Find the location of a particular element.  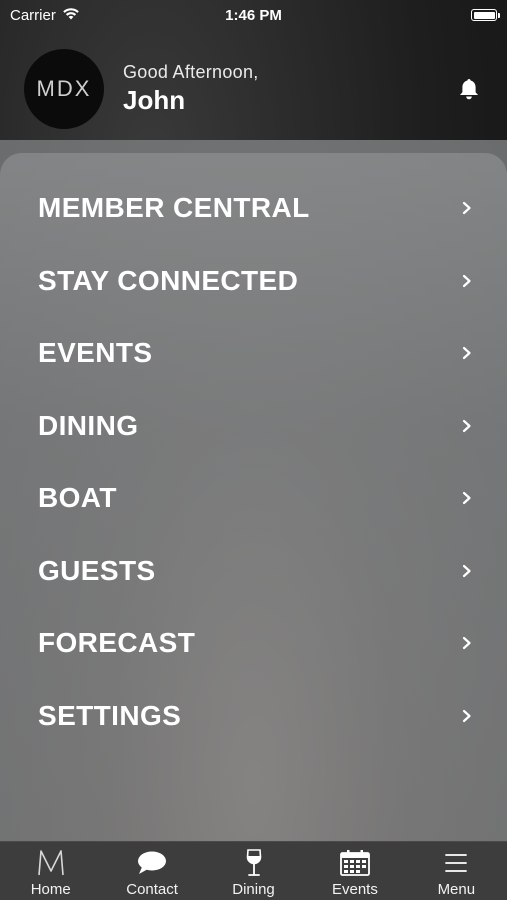

menu-item-boat: BOAT is located at coordinates (253, 498).